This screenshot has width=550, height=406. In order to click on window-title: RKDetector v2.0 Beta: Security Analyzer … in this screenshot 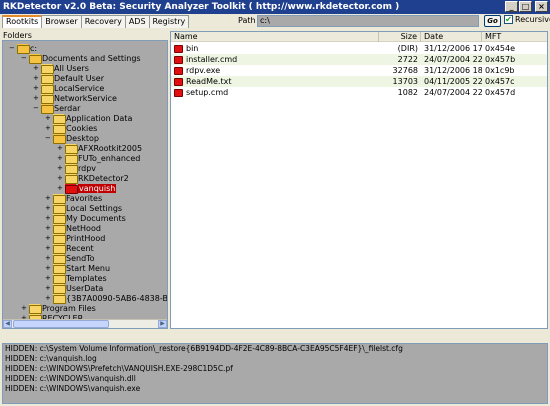, I will do `click(201, 7)`.